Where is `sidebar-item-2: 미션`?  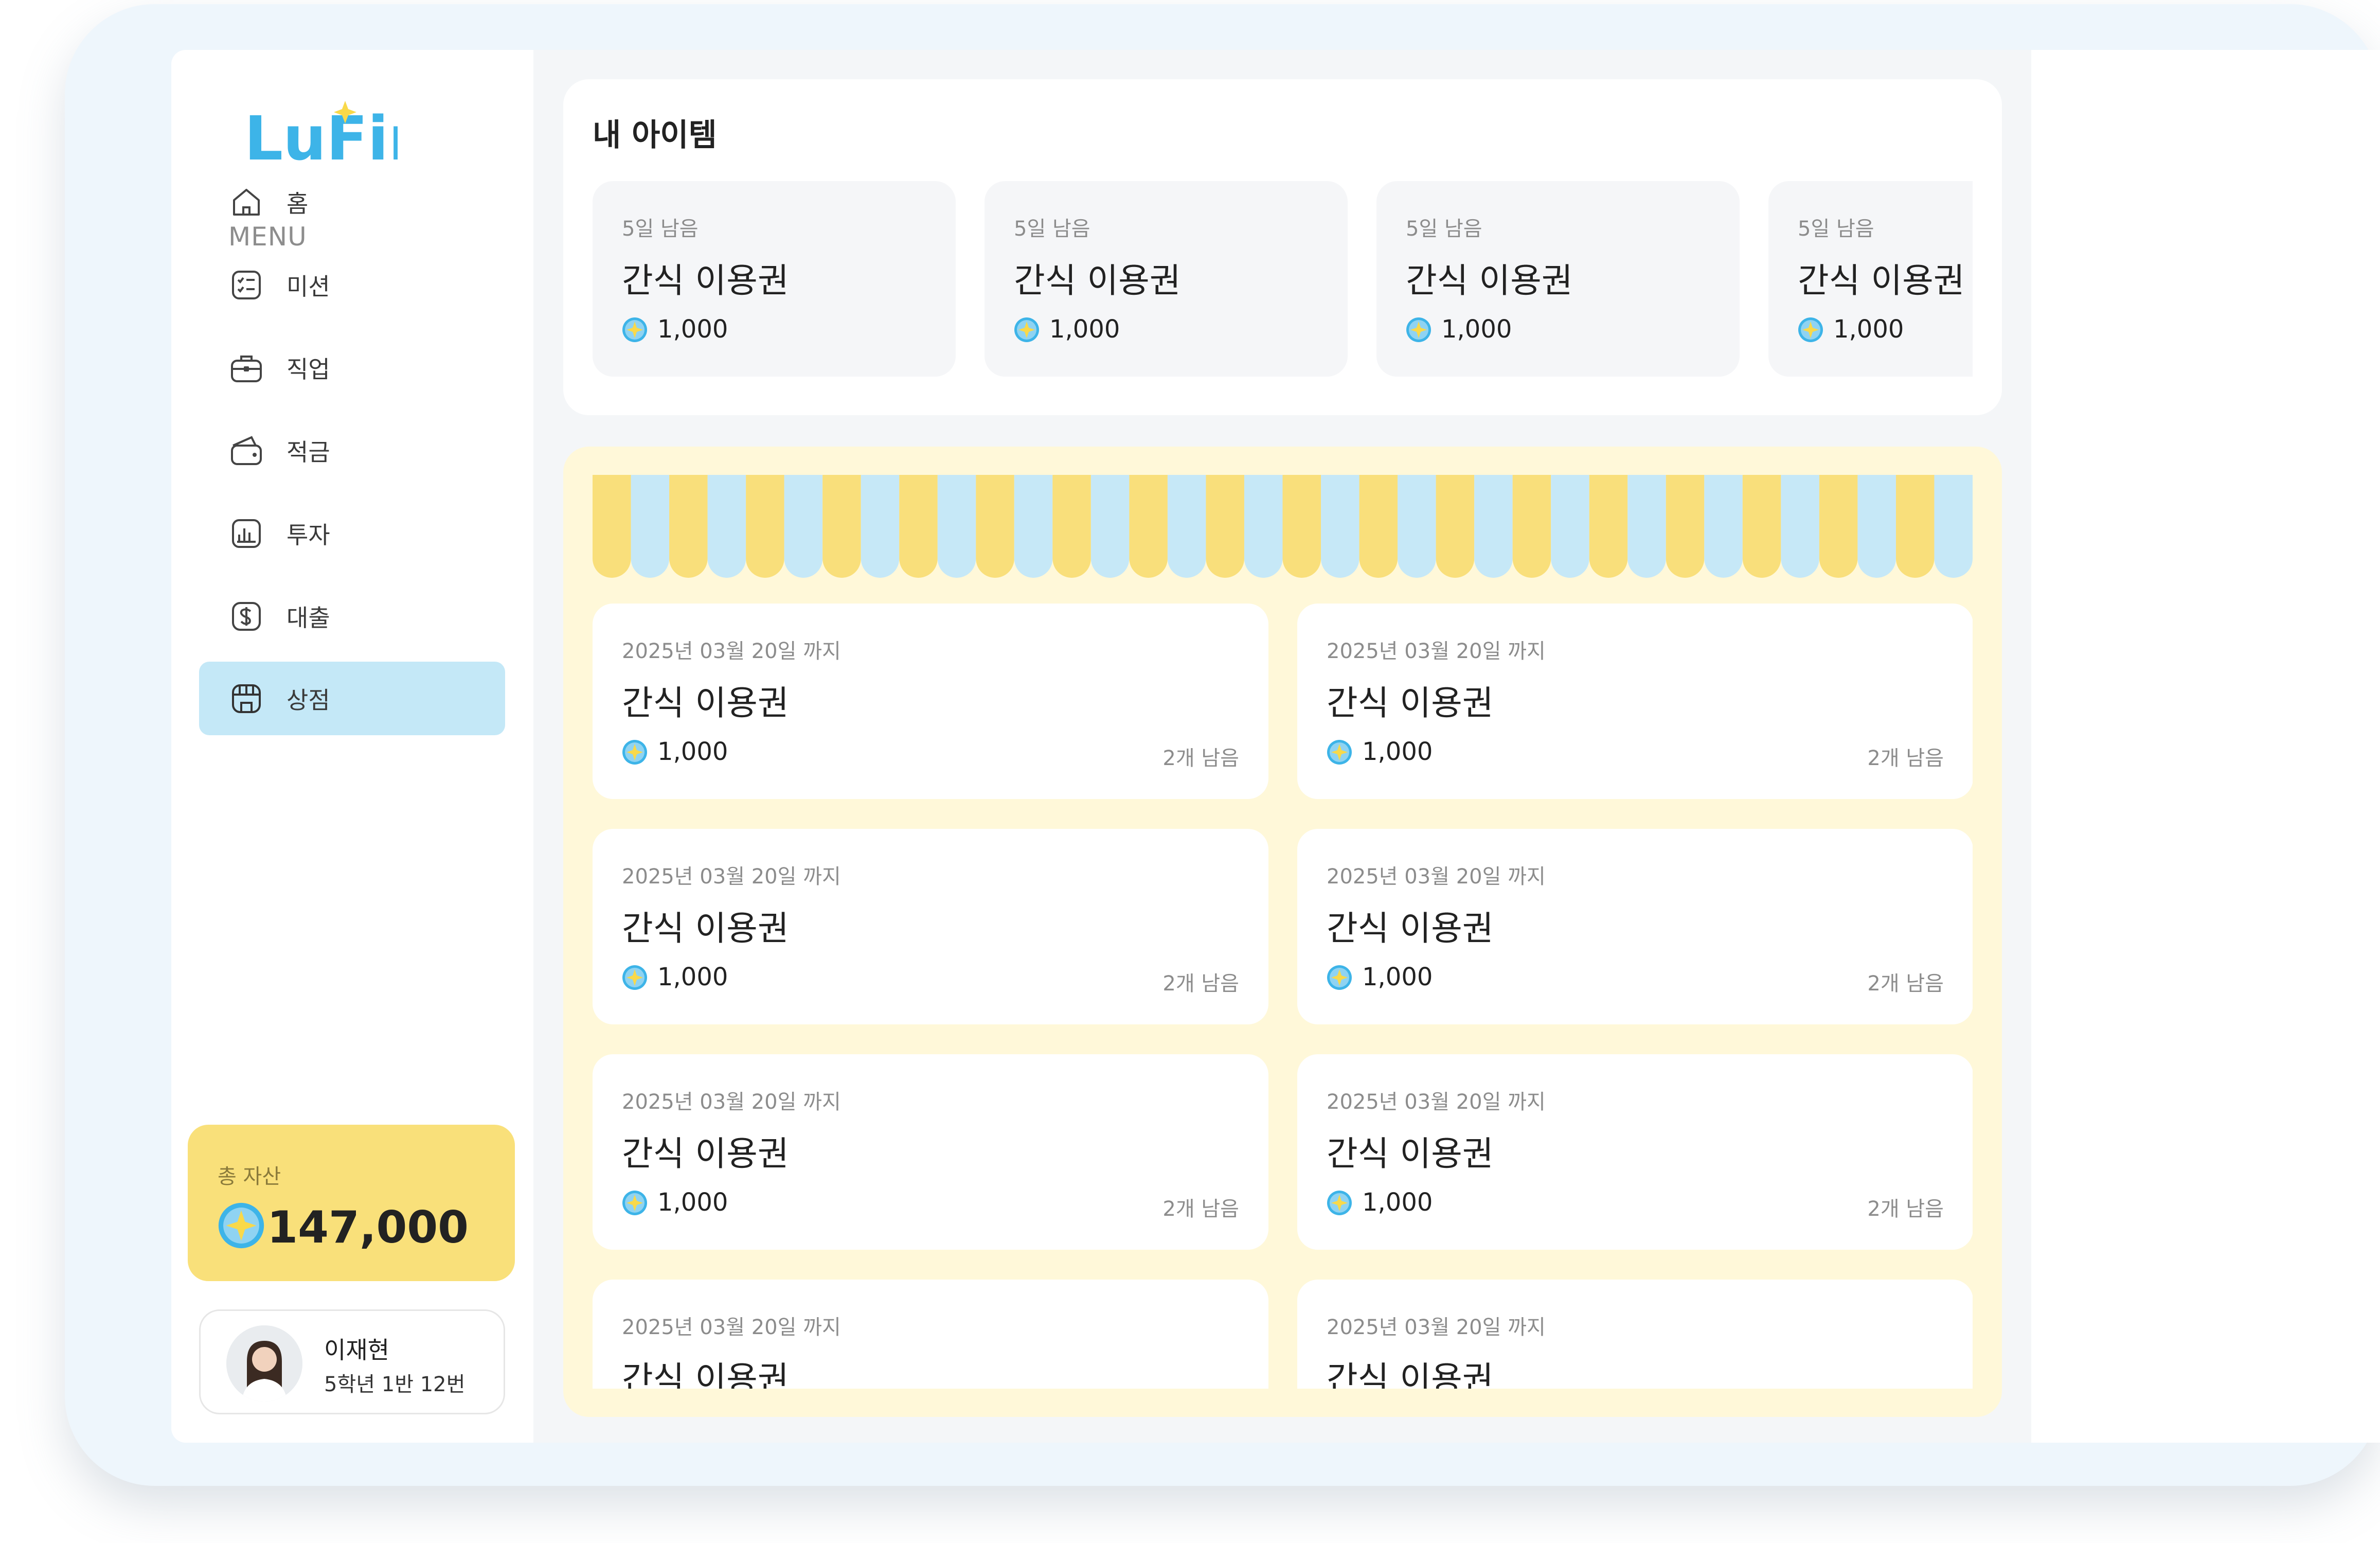
sidebar-item-2: 미션 is located at coordinates (352, 285).